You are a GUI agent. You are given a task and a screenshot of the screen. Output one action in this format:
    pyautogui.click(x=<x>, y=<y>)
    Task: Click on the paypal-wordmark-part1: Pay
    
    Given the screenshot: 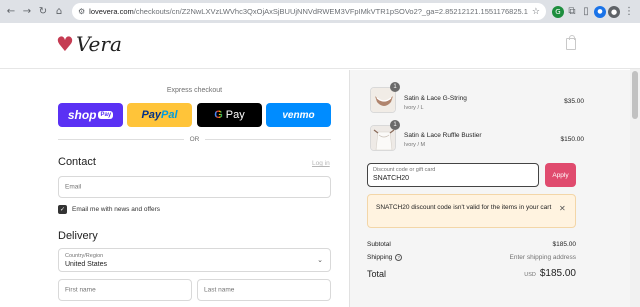 What is the action you would take?
    pyautogui.click(x=151, y=115)
    